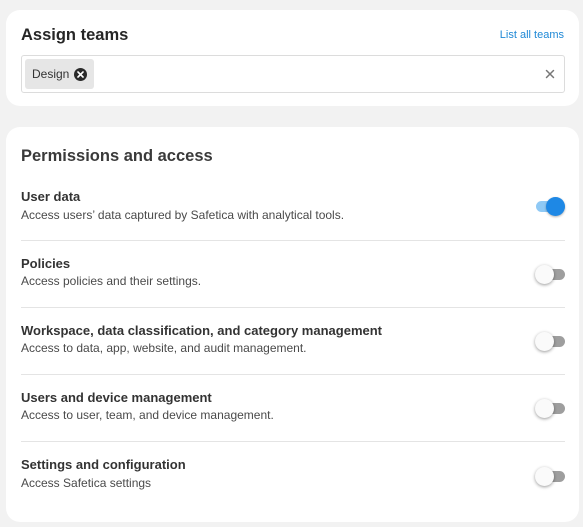  What do you see at coordinates (111, 281) in the screenshot?
I see `permission-description: Access policies and their settings.` at bounding box center [111, 281].